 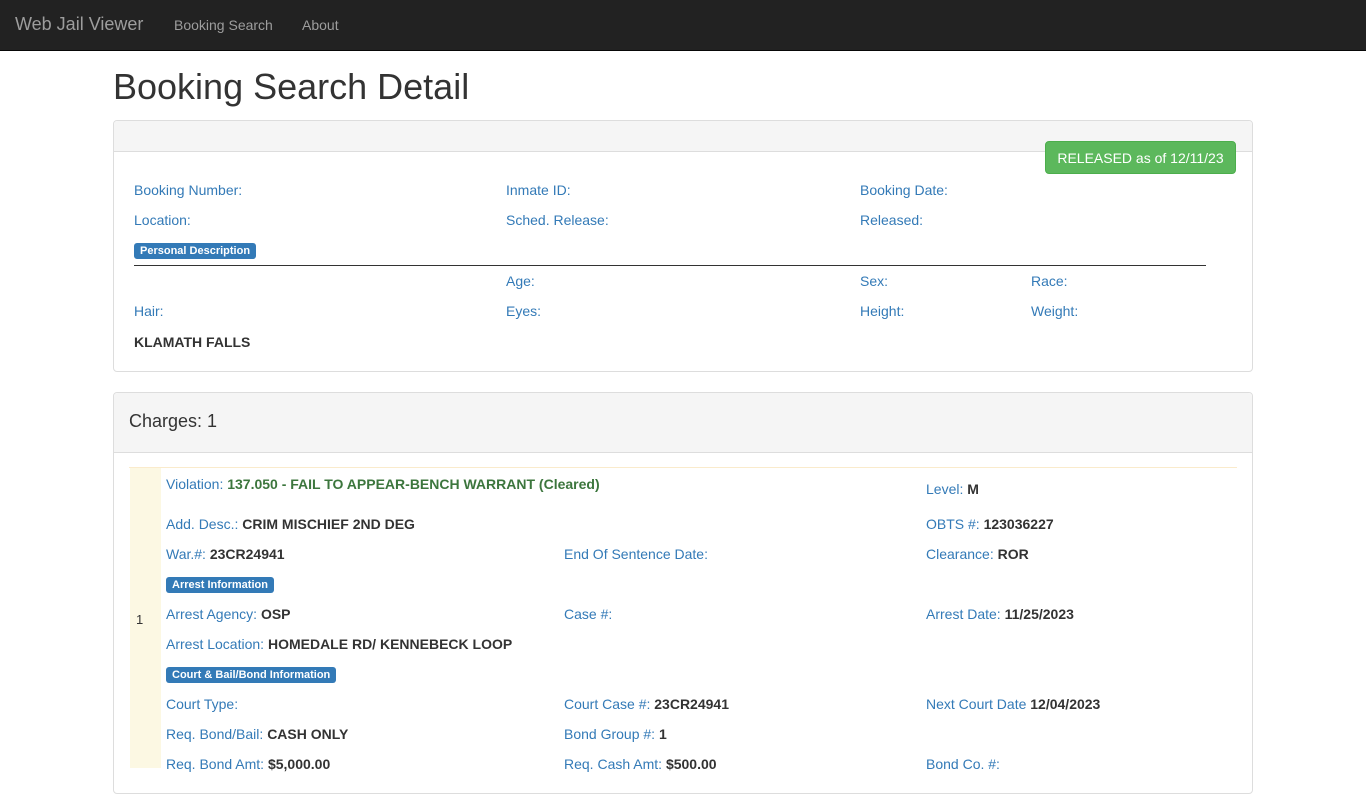 I want to click on arrest-date-value: 11/25/2023, so click(x=1039, y=614).